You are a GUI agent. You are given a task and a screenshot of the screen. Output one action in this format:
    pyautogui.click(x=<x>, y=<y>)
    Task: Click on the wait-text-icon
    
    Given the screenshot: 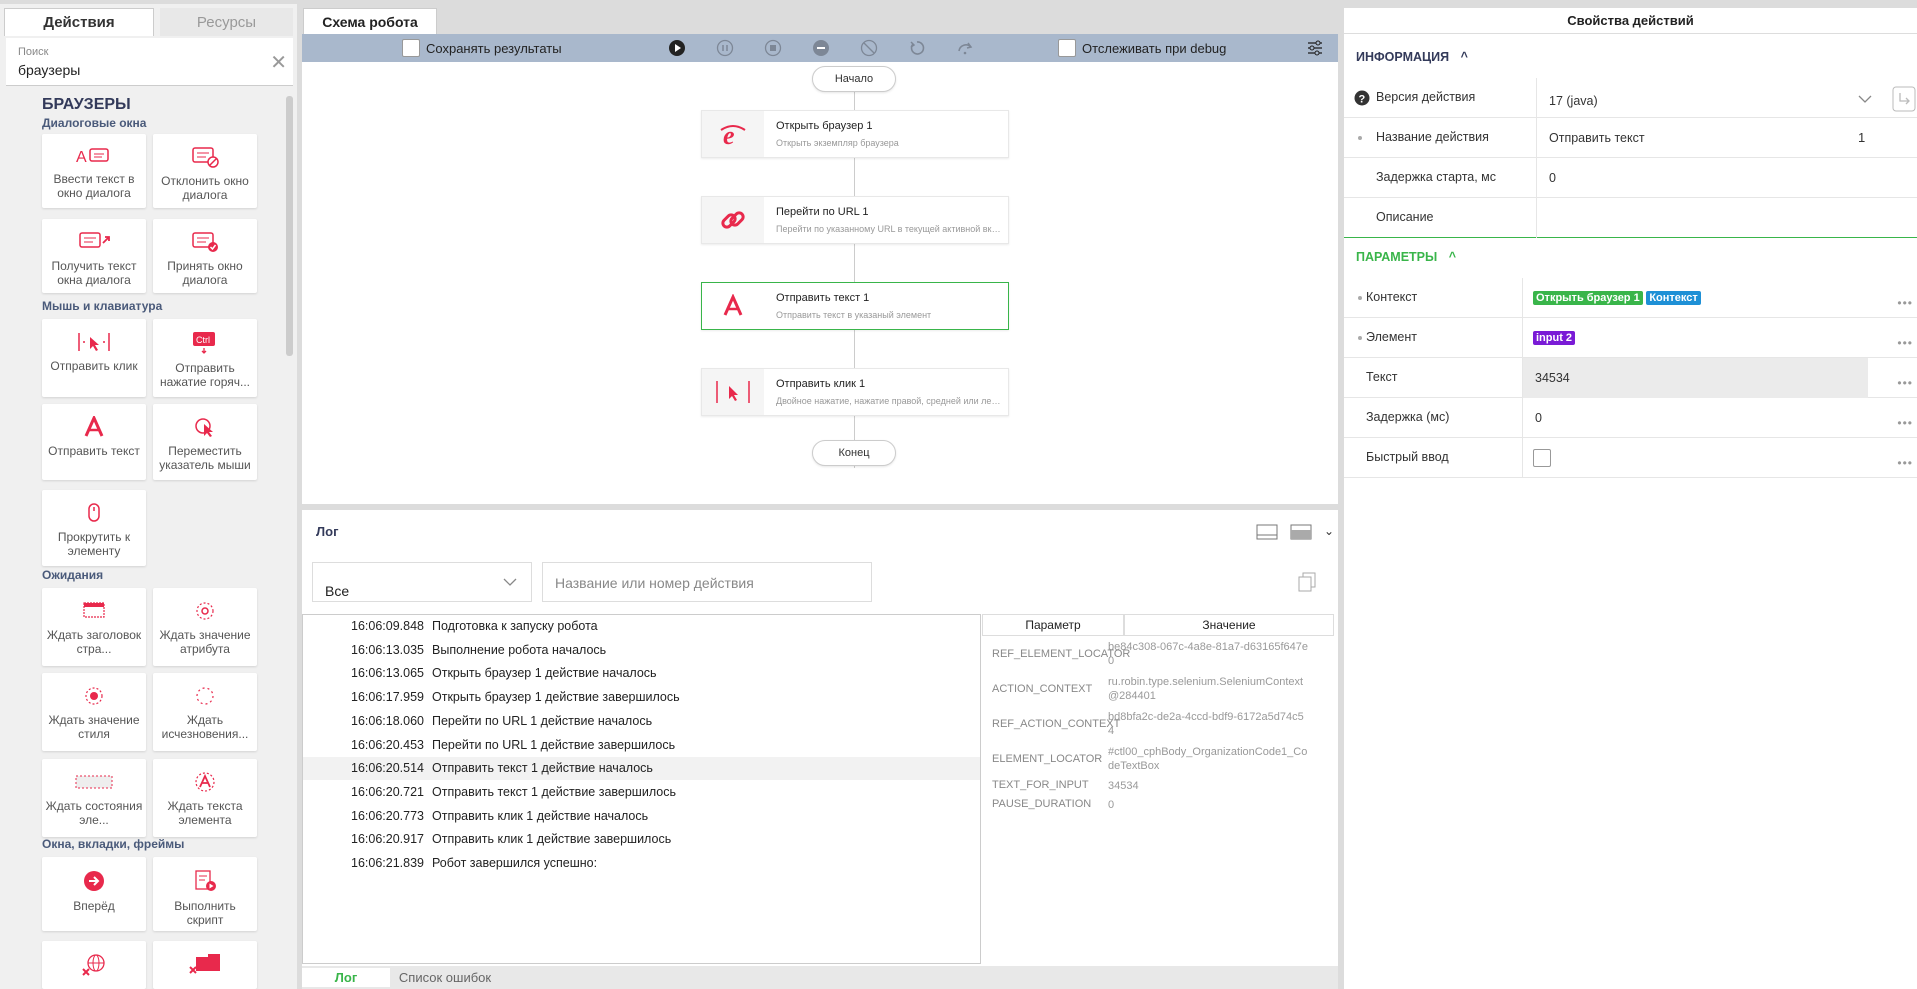 What is the action you would take?
    pyautogui.click(x=205, y=782)
    